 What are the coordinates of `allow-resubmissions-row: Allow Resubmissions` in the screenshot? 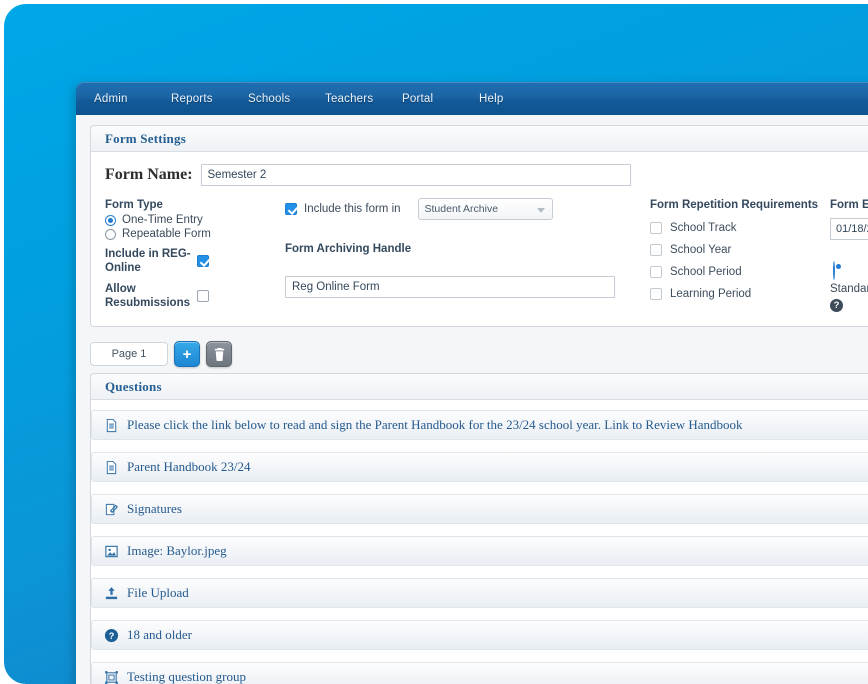 It's located at (195, 296).